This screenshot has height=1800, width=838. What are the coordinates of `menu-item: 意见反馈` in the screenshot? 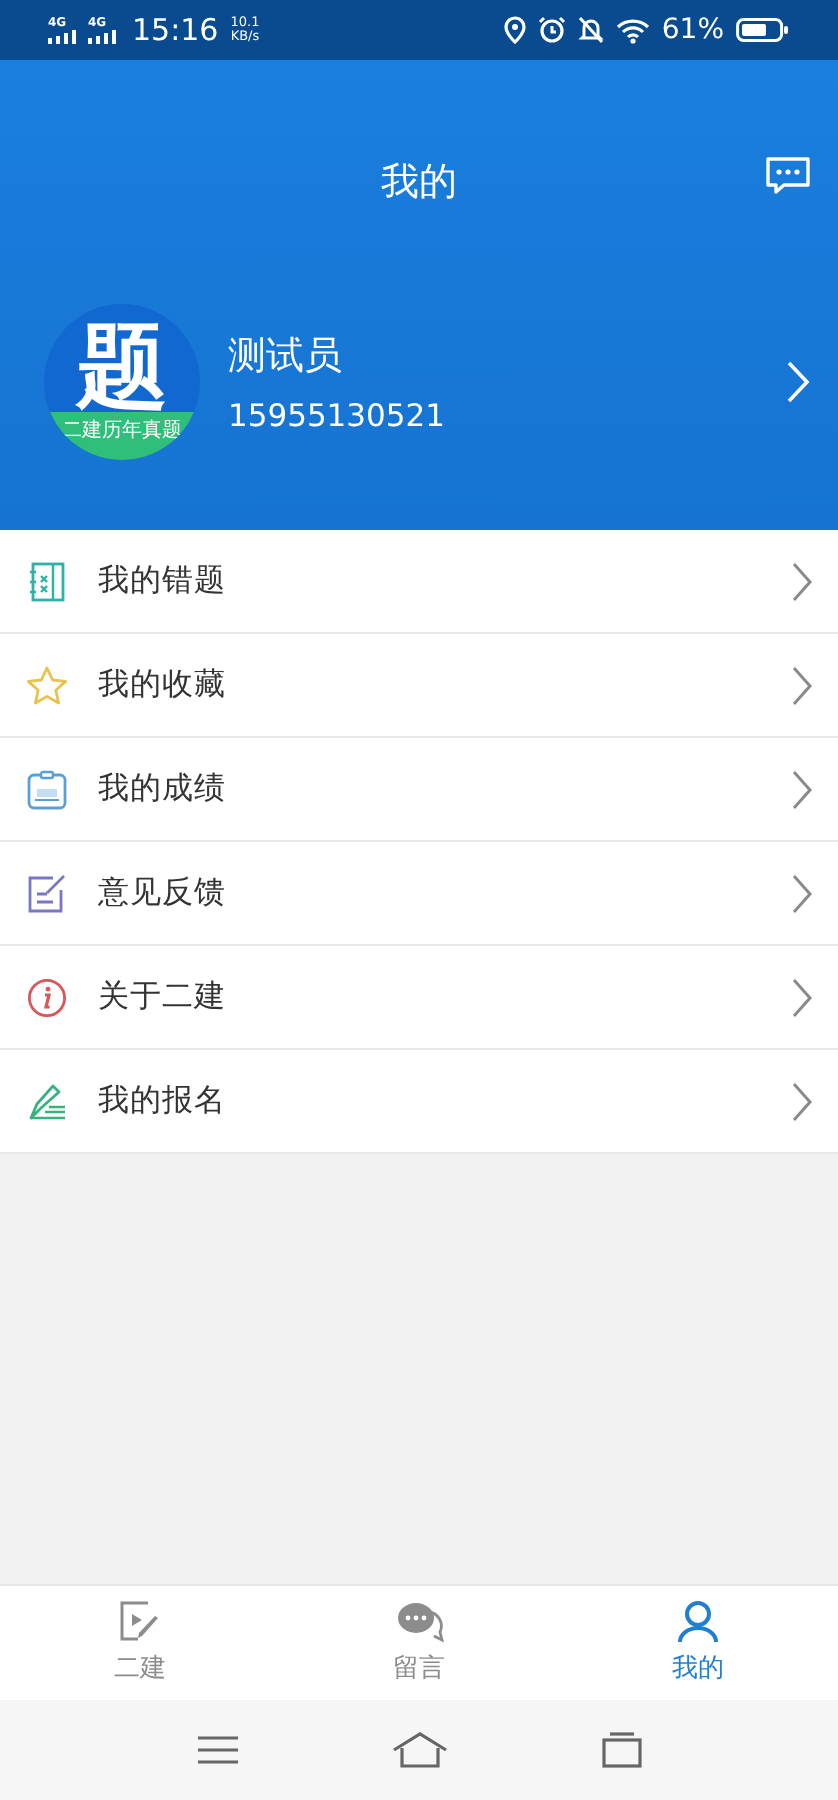 It's located at (419, 894).